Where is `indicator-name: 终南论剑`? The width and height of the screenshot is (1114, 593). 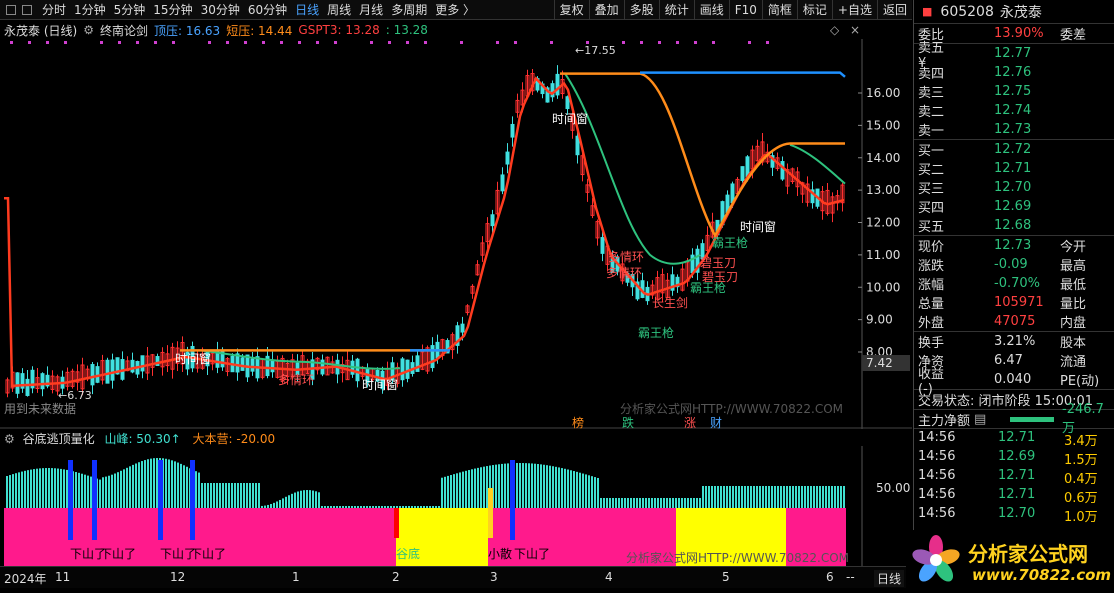 indicator-name: 终南论剑 is located at coordinates (124, 30).